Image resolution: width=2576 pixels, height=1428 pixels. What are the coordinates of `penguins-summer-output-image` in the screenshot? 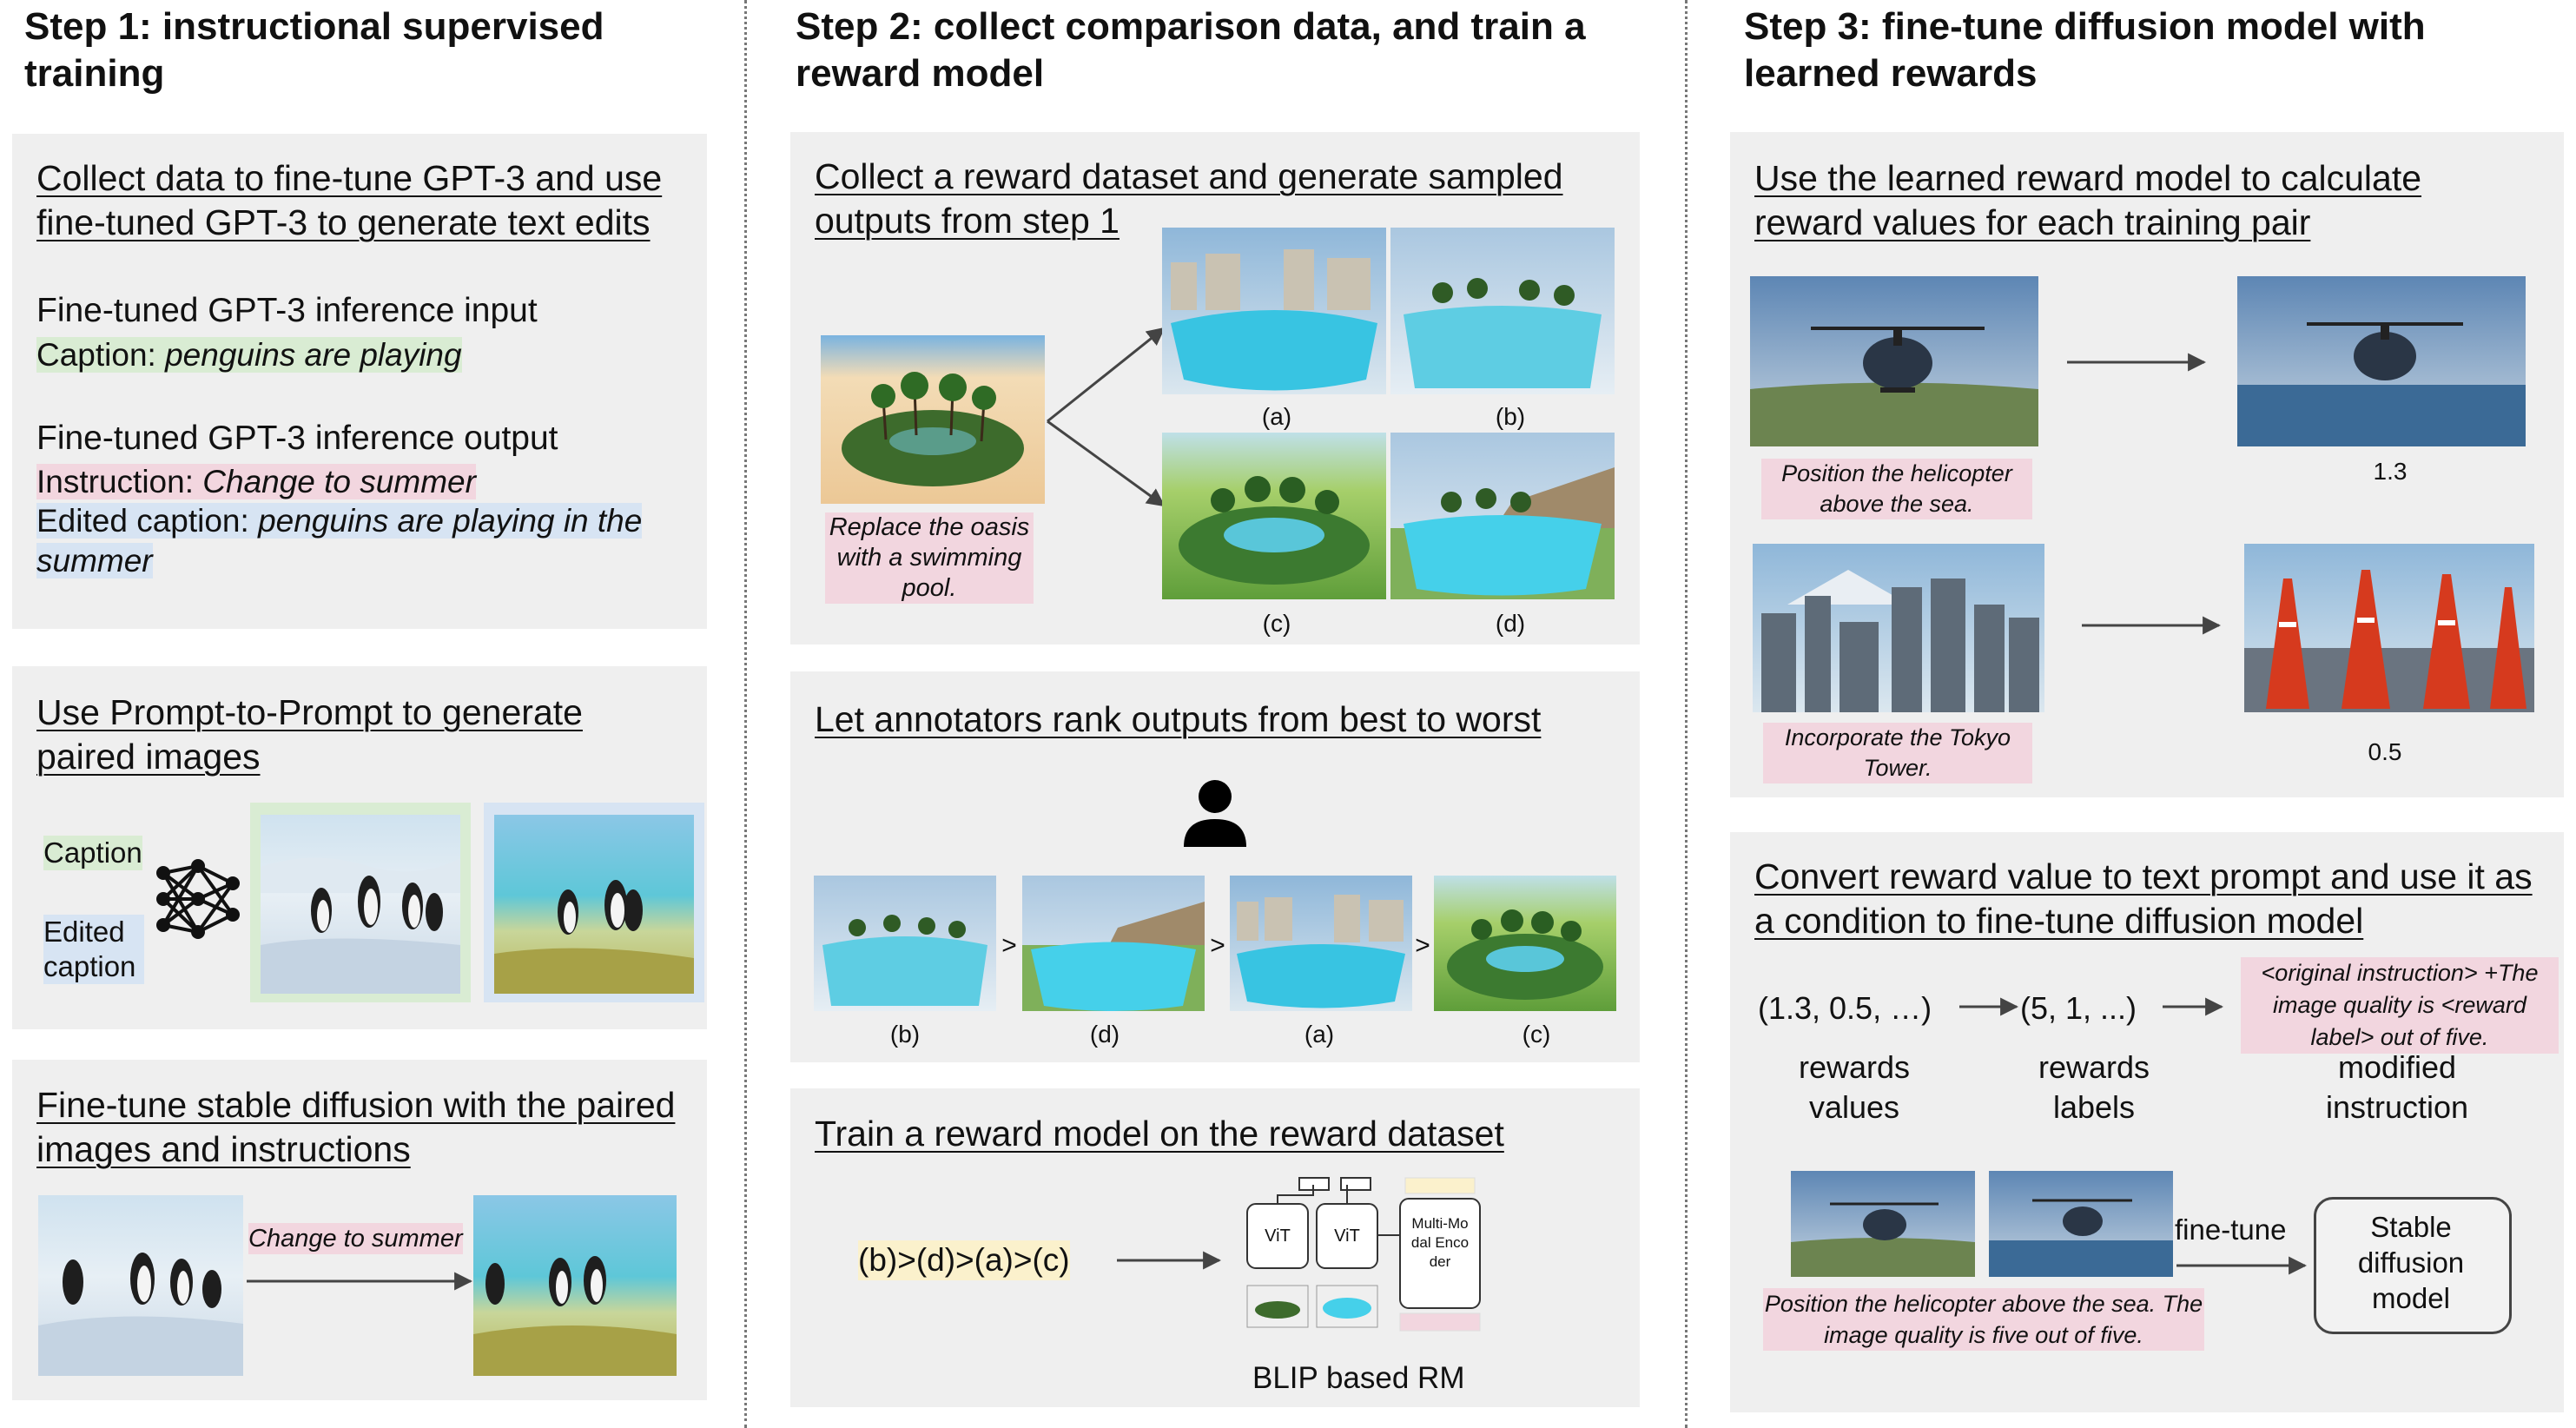 It's located at (575, 1285).